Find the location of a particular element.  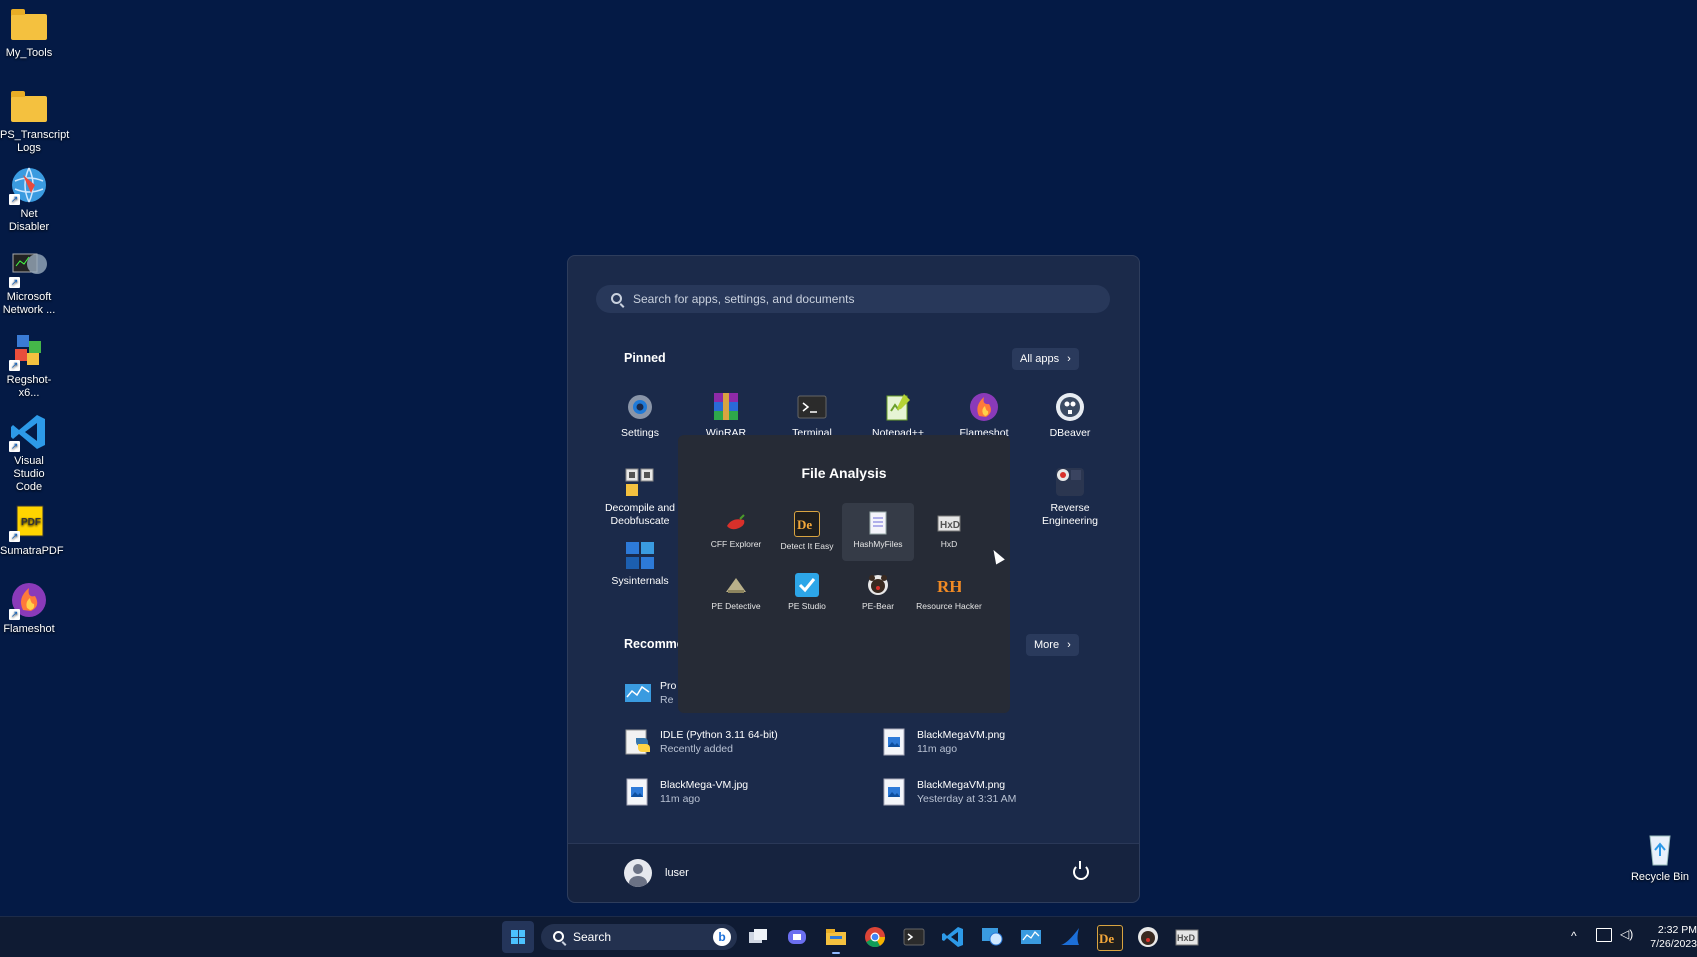

folder-app-label: HashMyFiles is located at coordinates (878, 544).